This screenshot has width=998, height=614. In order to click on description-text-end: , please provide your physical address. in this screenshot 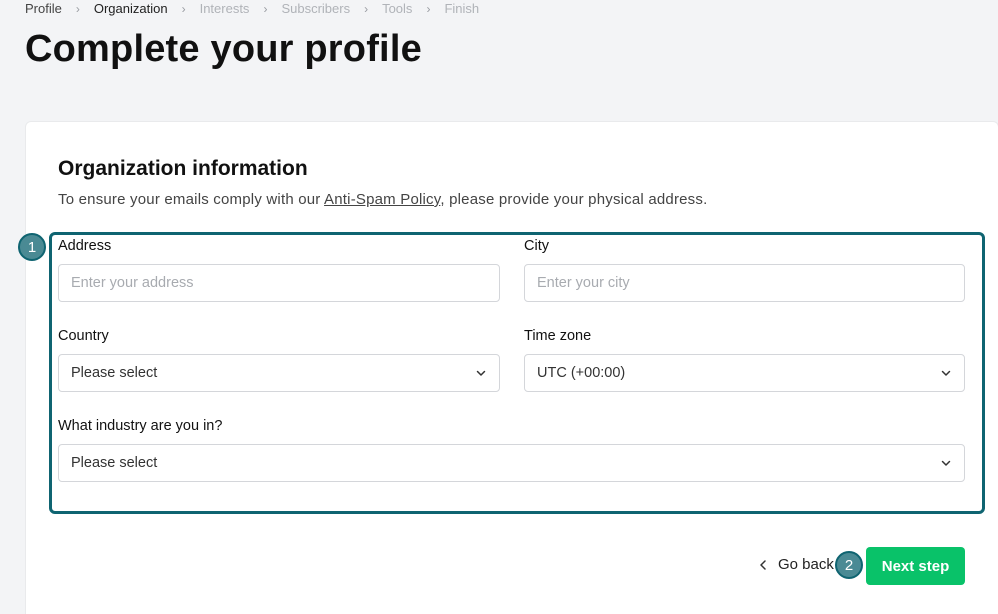, I will do `click(574, 199)`.